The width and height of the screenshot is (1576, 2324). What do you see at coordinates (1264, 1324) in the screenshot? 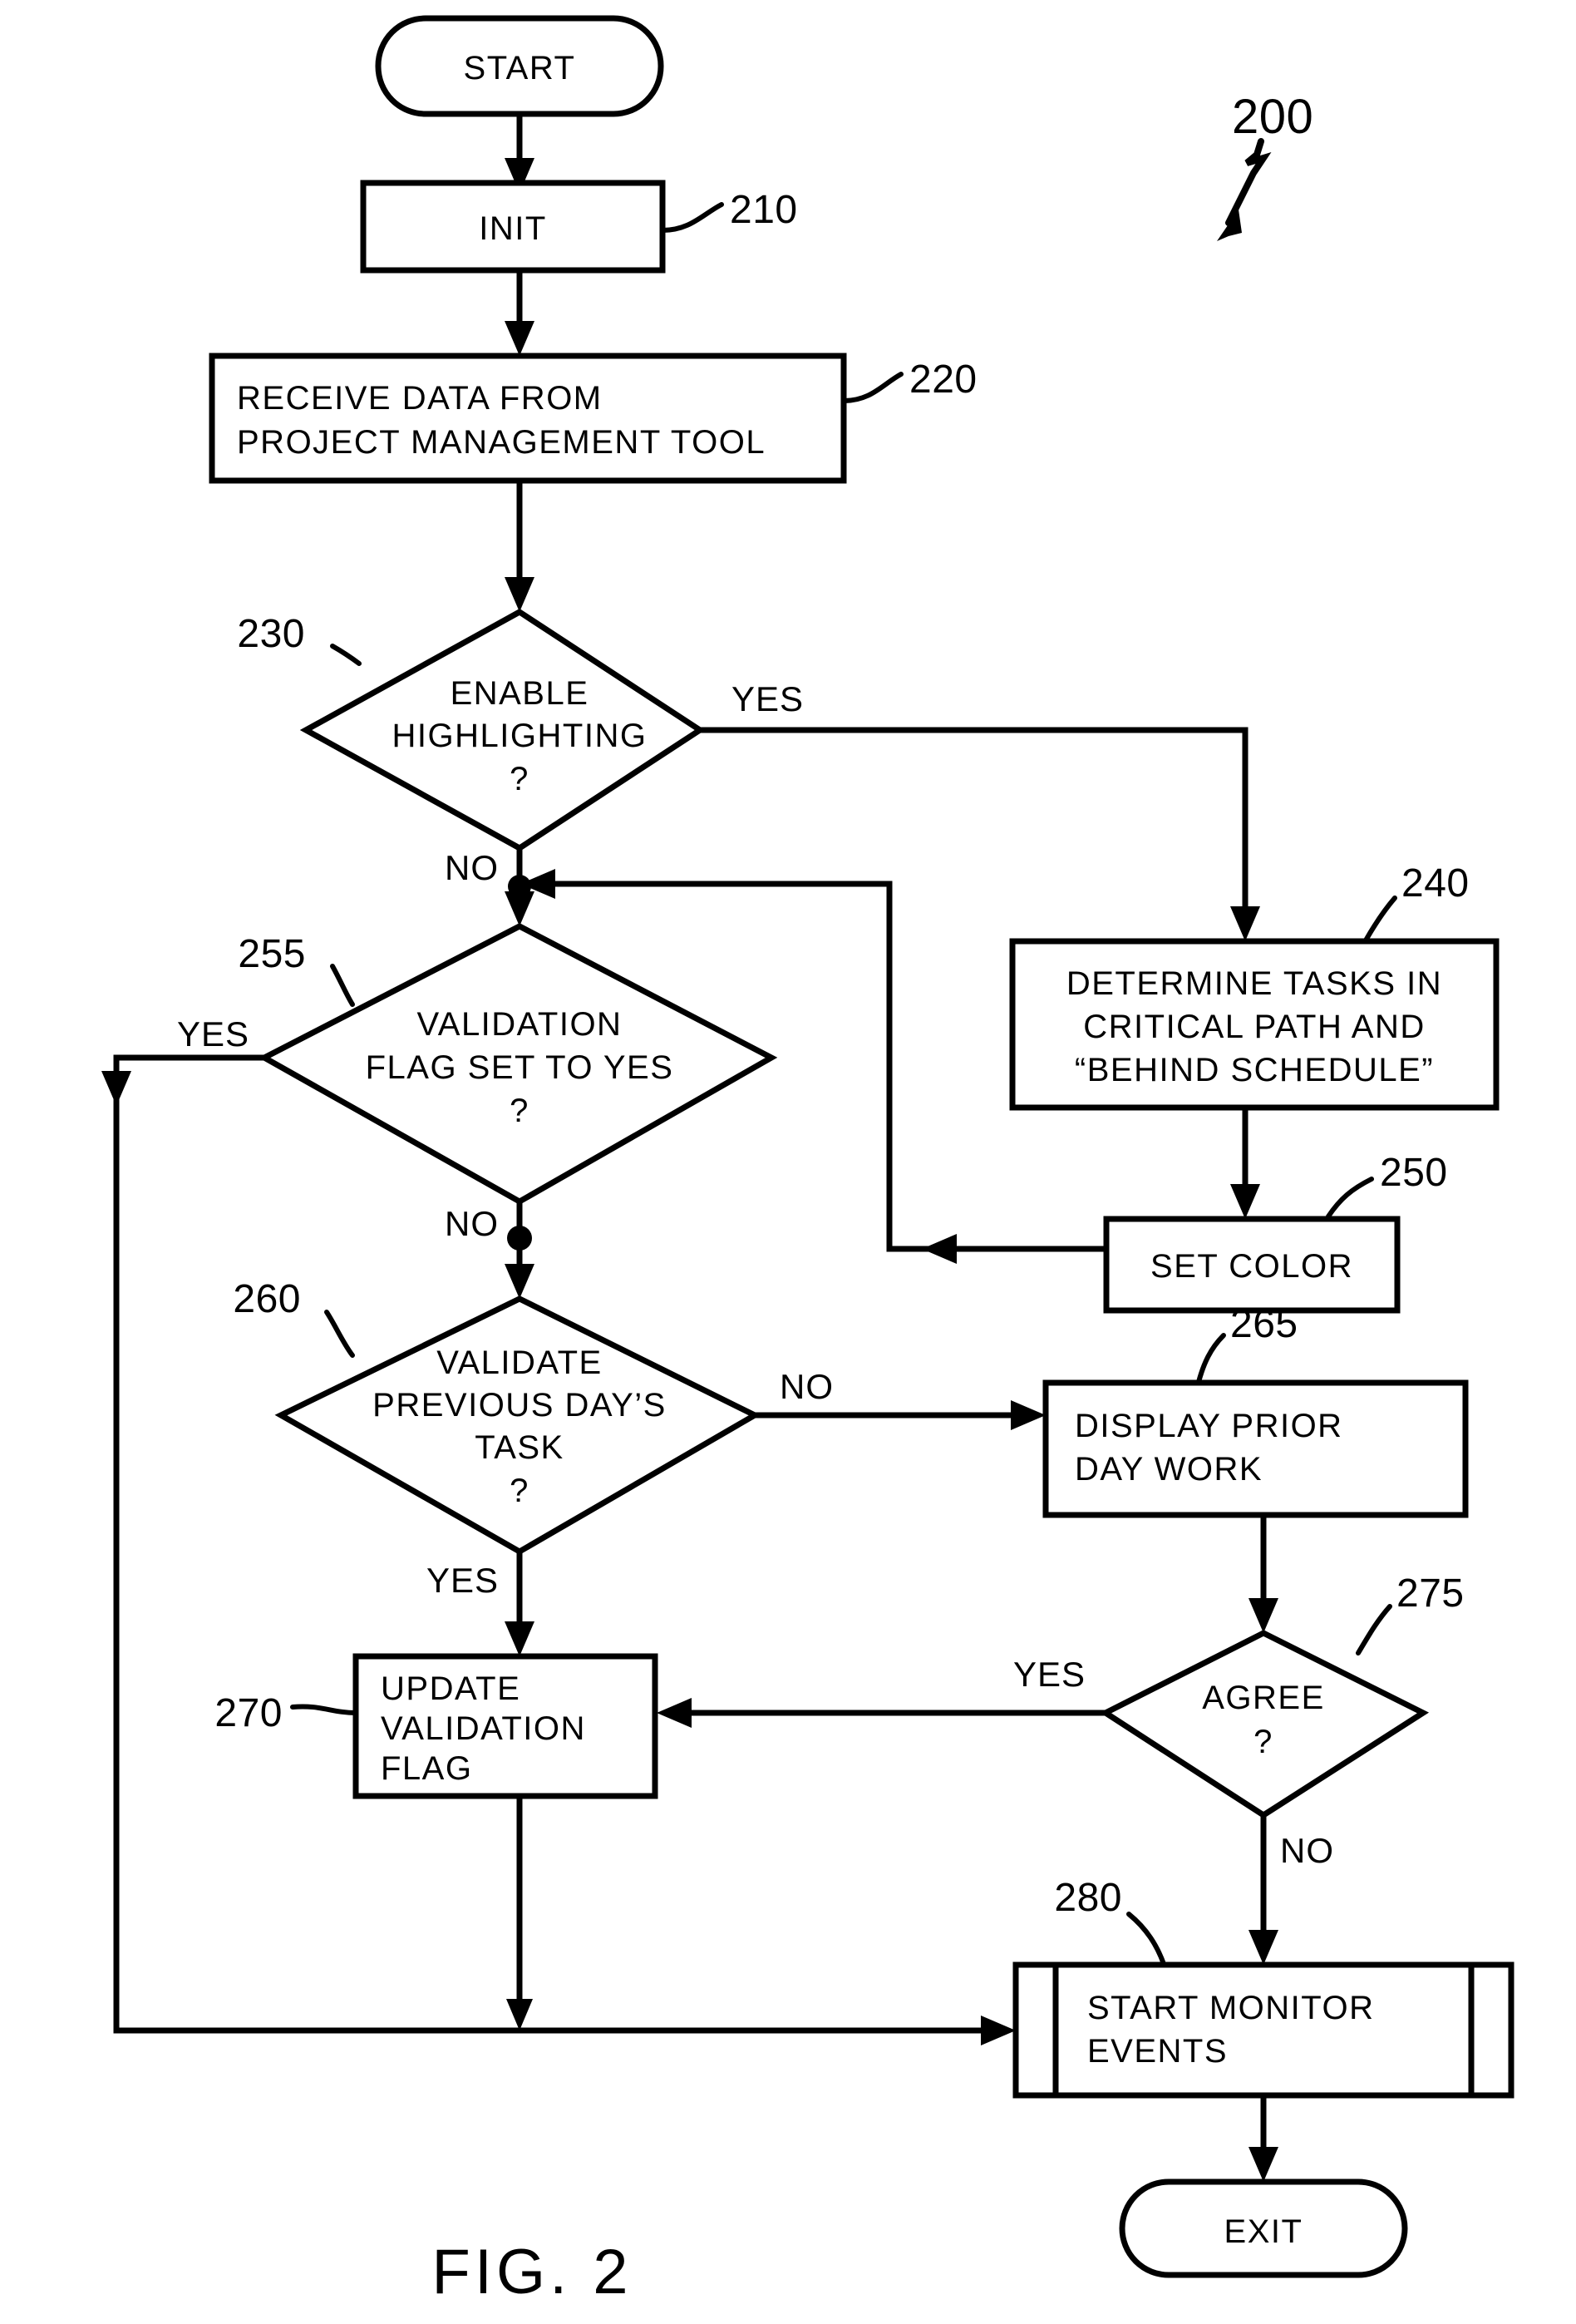
I see `ref-number-265: 265` at bounding box center [1264, 1324].